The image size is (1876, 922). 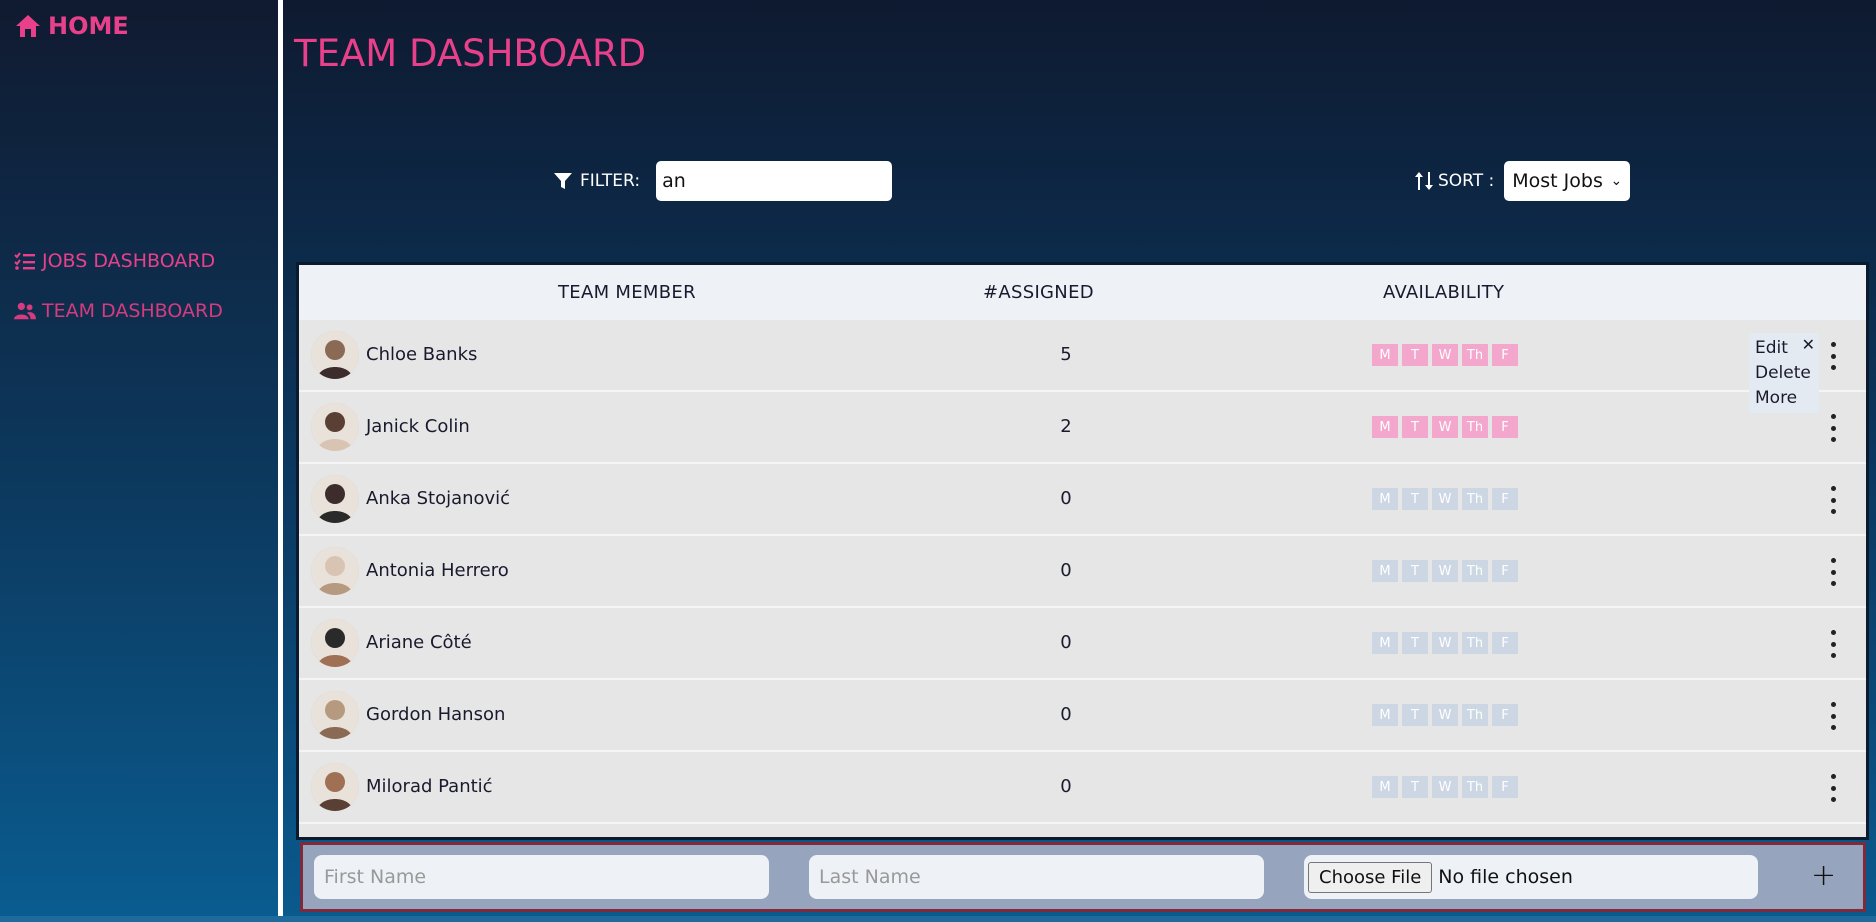 What do you see at coordinates (1082, 644) in the screenshot?
I see `table-row: Ariane Côté 0 M T W Th F` at bounding box center [1082, 644].